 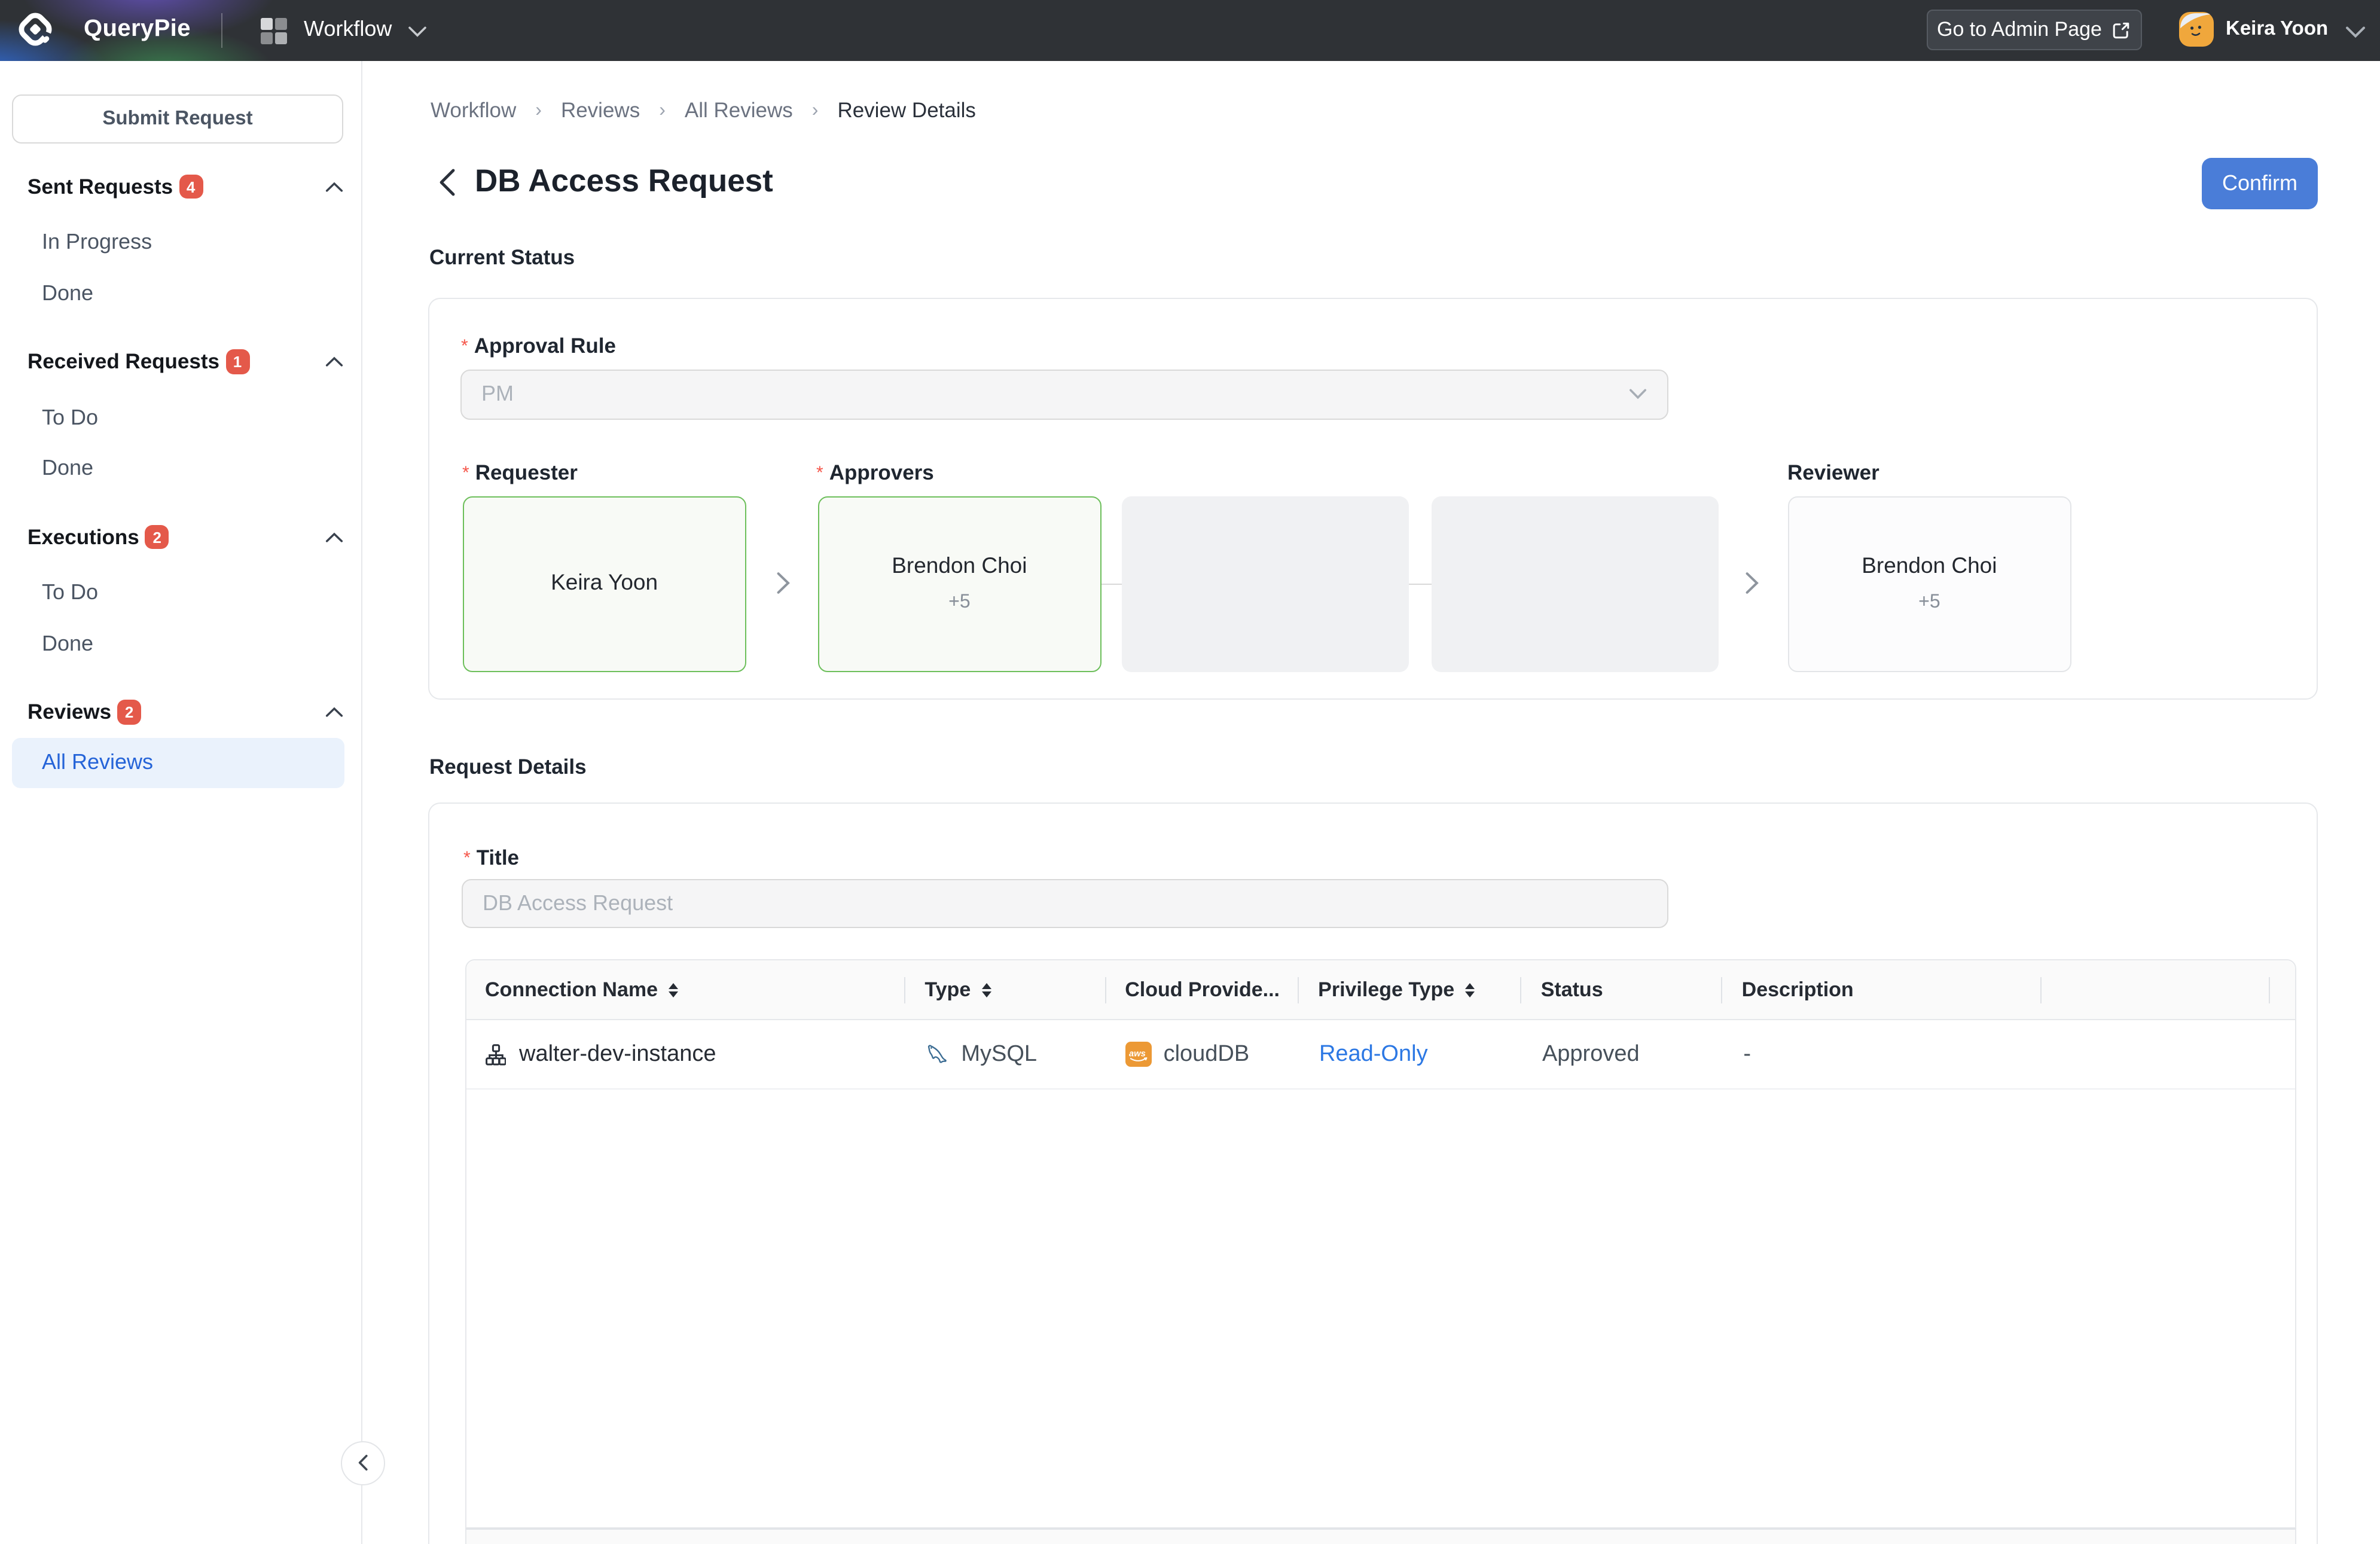 I want to click on svg-text: aws, so click(x=1137, y=1053).